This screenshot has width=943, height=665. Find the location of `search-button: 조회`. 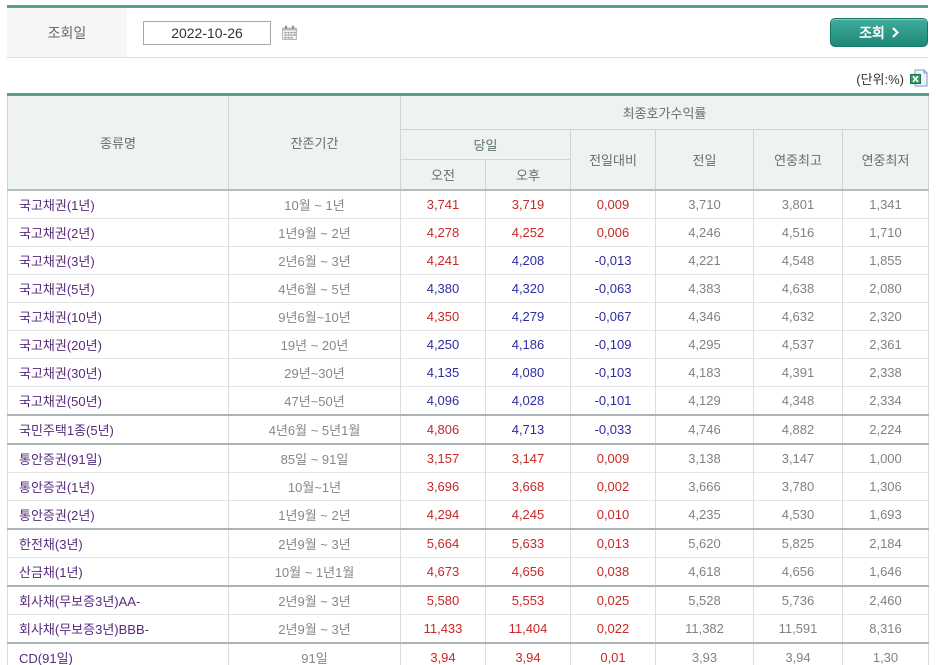

search-button: 조회 is located at coordinates (879, 32).